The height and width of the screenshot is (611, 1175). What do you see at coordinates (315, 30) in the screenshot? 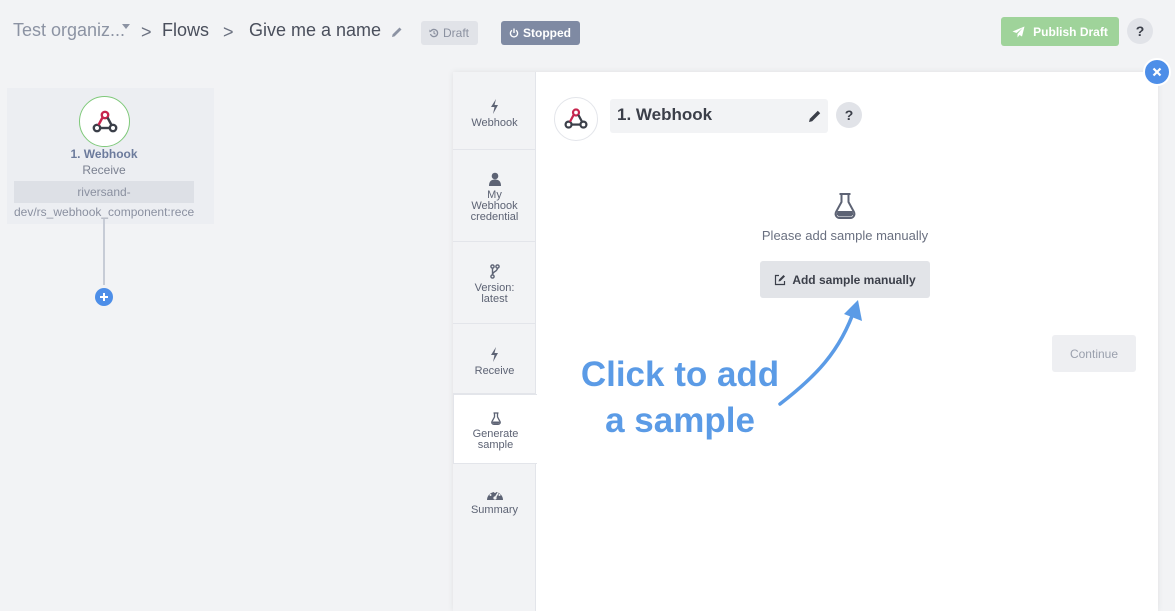
I see `flow-name: Give me a name` at bounding box center [315, 30].